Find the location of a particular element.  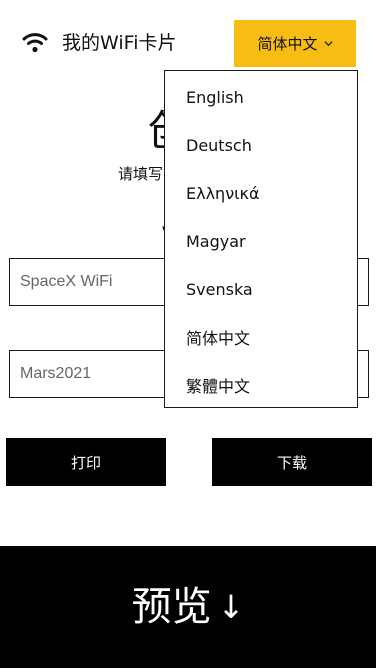

language-option-german: Deutsch is located at coordinates (261, 145).